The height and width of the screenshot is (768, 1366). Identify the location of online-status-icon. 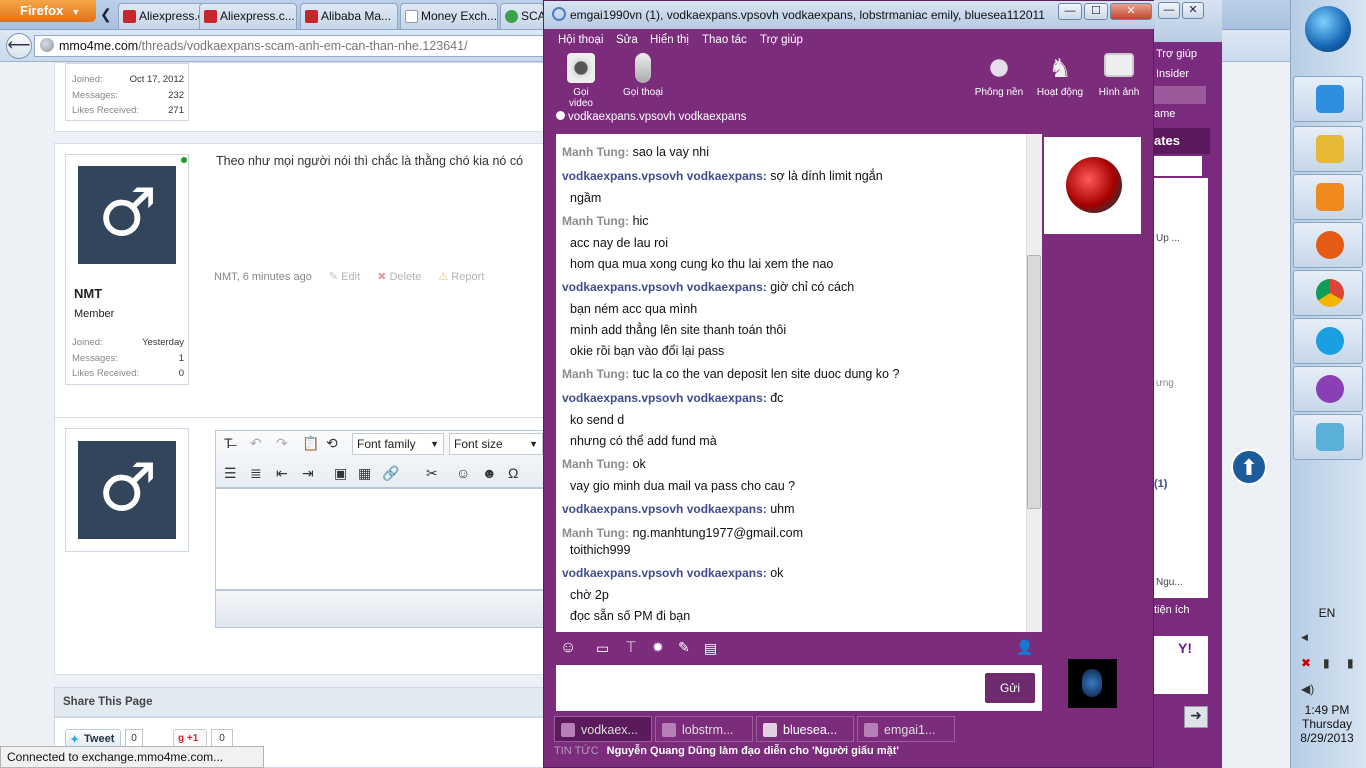
(184, 160).